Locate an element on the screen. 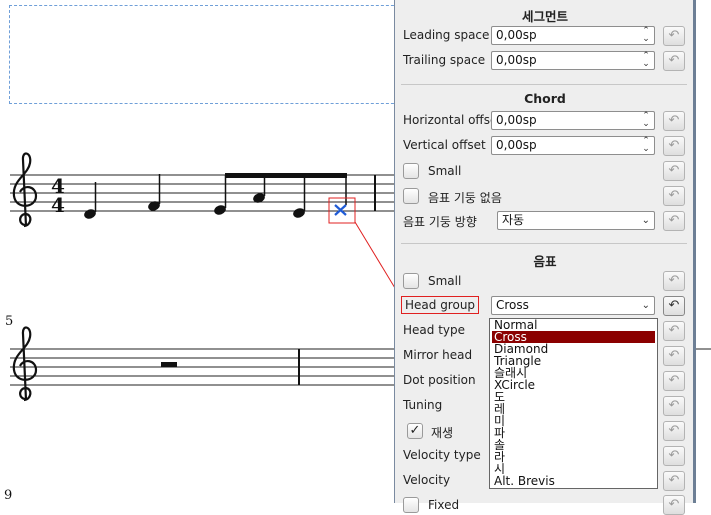 The width and height of the screenshot is (711, 515). head-group-option: 라 is located at coordinates (573, 457).